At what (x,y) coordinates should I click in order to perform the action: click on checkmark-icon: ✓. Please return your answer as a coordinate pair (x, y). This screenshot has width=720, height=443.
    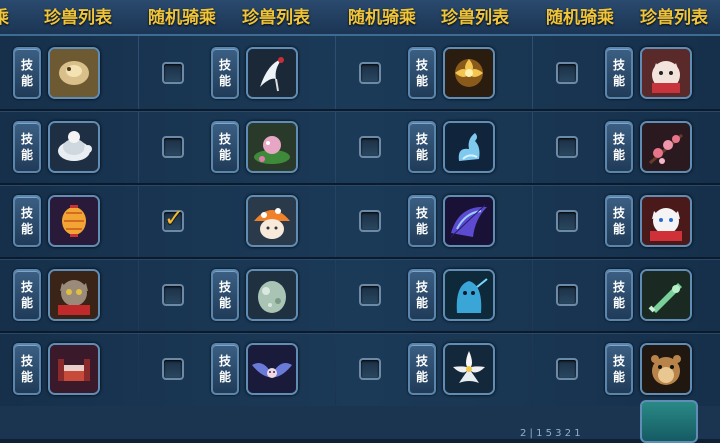
    Looking at the image, I should click on (174, 218).